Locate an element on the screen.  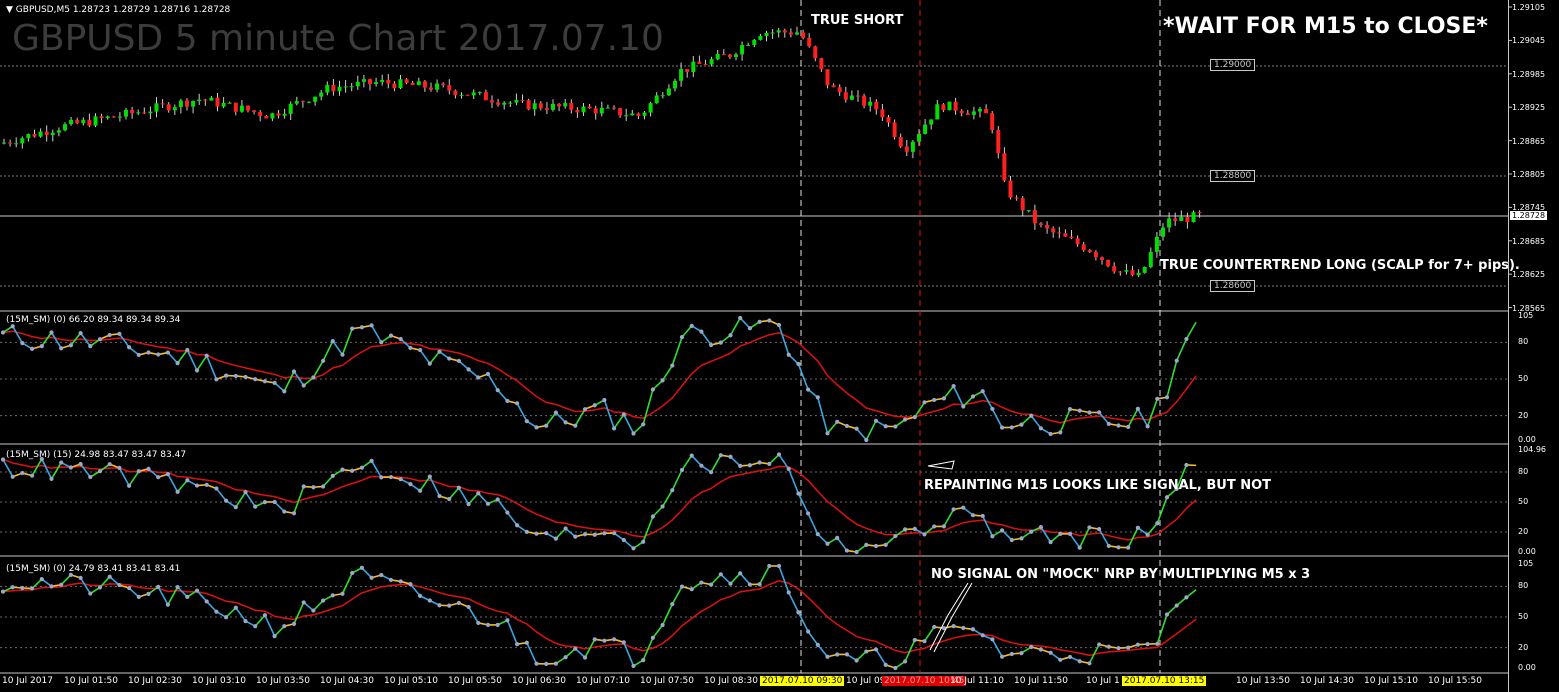
indicator-axis-tick: 50 is located at coordinates (1523, 501).